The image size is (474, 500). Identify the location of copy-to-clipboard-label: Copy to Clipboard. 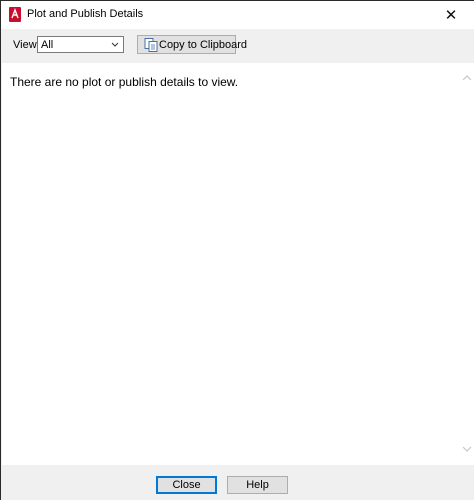
(203, 45).